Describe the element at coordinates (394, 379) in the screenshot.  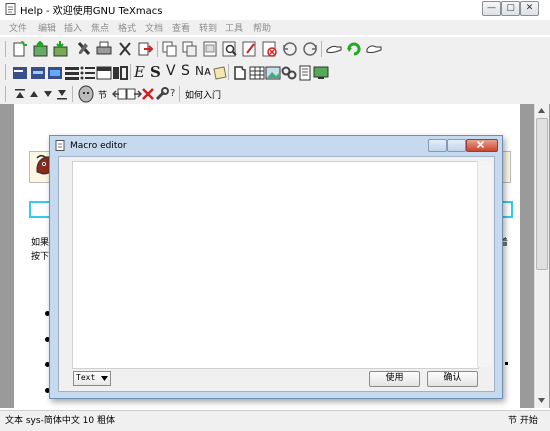
I see `apply-button: 使用` at that location.